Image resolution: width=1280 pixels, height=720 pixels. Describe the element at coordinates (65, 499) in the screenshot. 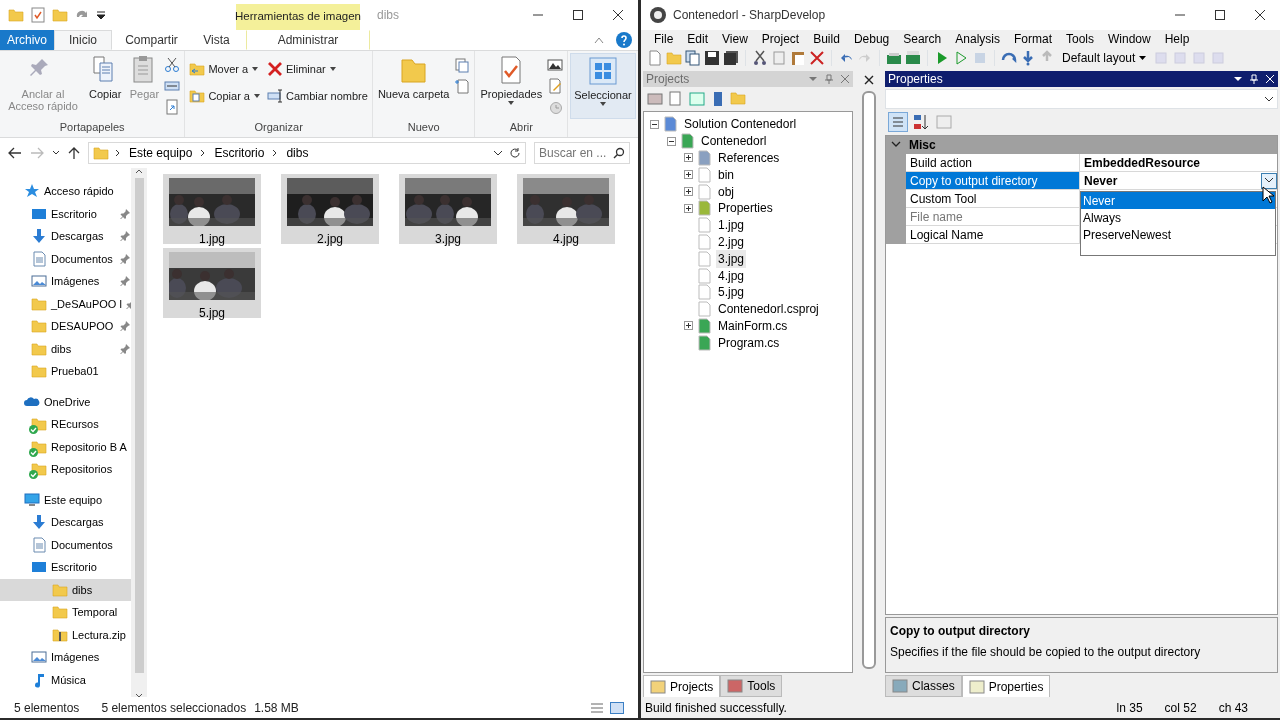

I see `nav-item: Este equipo` at that location.